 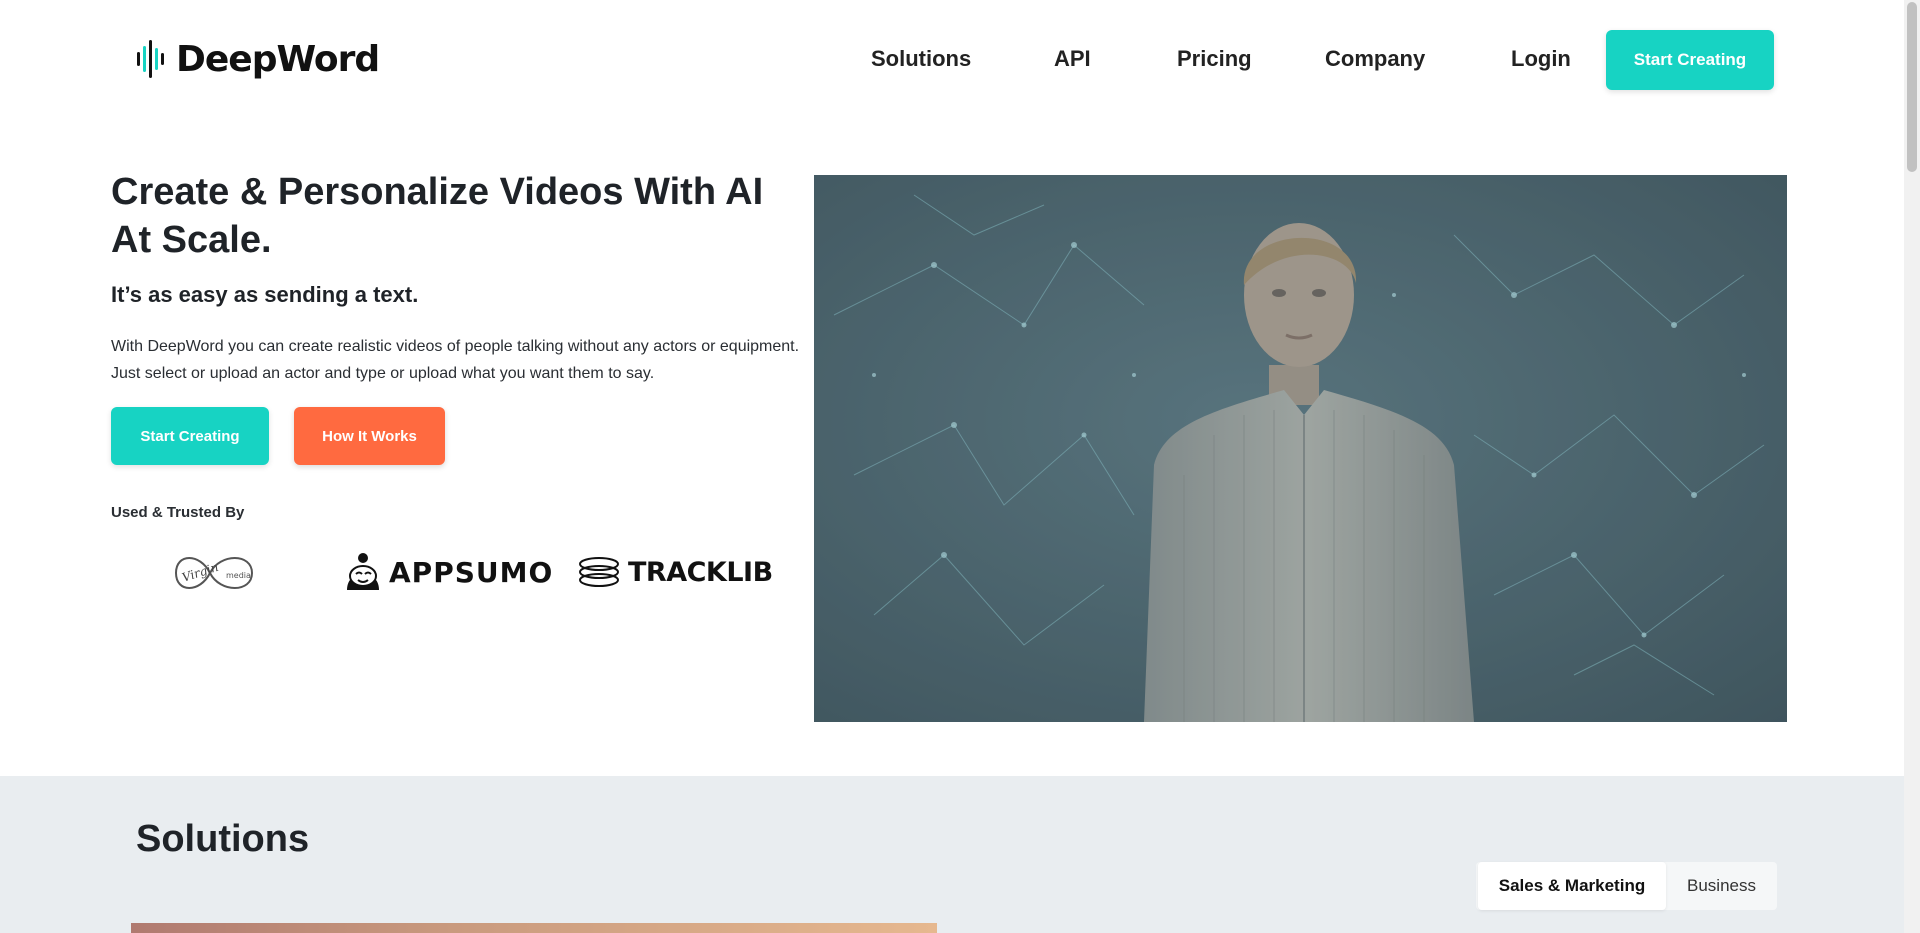 I want to click on nav-pricing: Pricing, so click(x=1214, y=59).